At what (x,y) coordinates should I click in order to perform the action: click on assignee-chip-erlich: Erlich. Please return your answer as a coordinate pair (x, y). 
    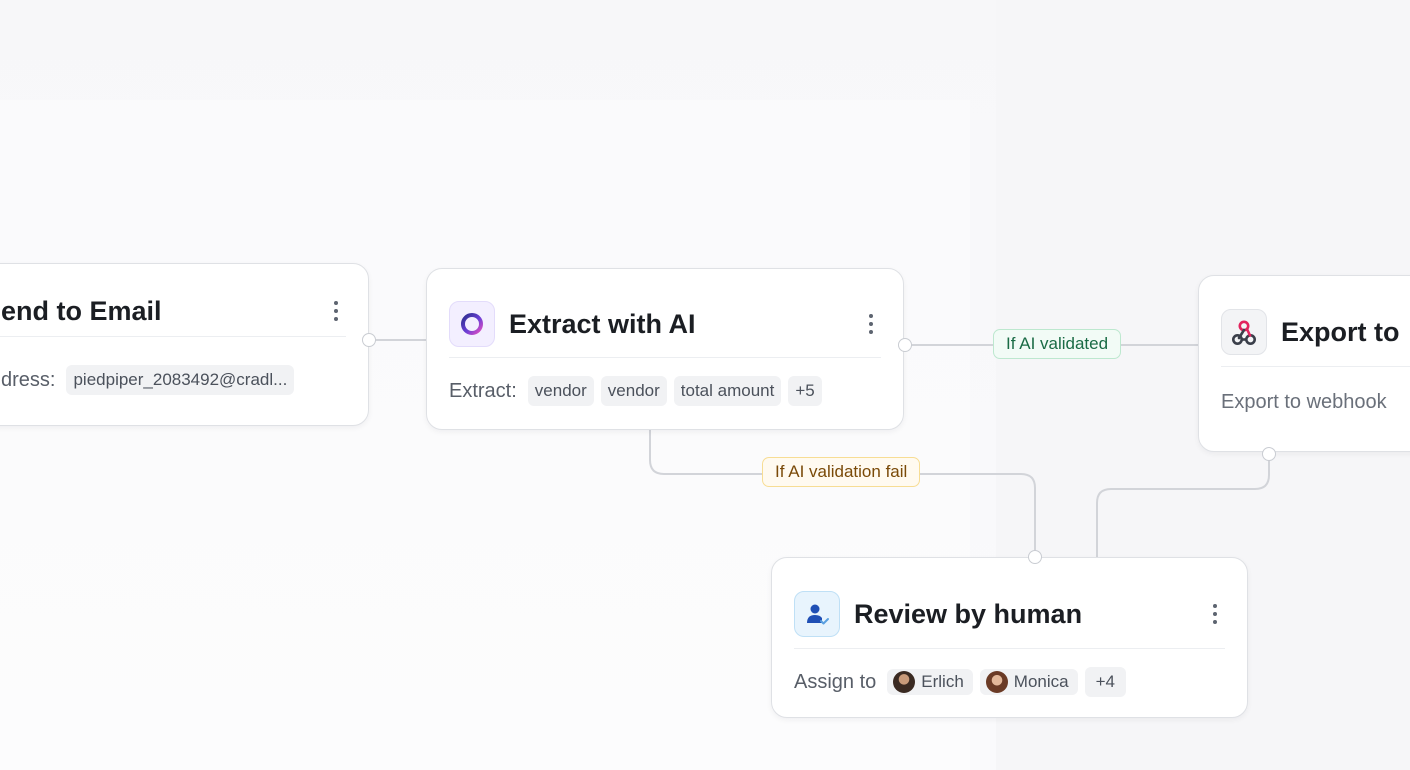
    Looking at the image, I should click on (930, 682).